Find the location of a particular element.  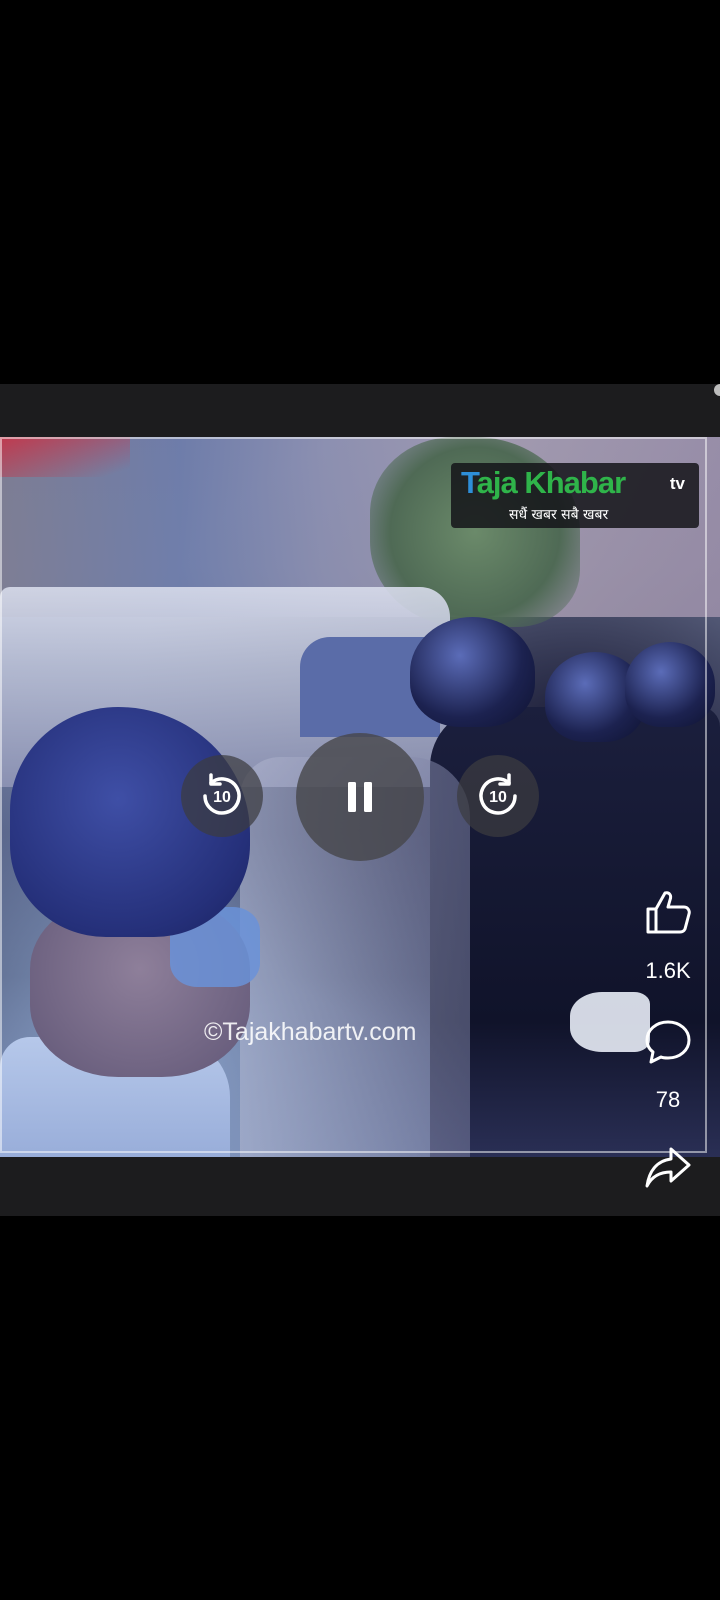

logo-tagline: सधैं खबर सबै खबर is located at coordinates (559, 515).